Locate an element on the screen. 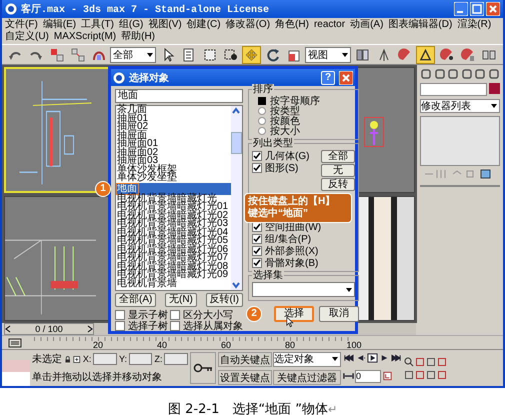 The width and height of the screenshot is (505, 415). object-list-item: 茶几面 is located at coordinates (174, 110).